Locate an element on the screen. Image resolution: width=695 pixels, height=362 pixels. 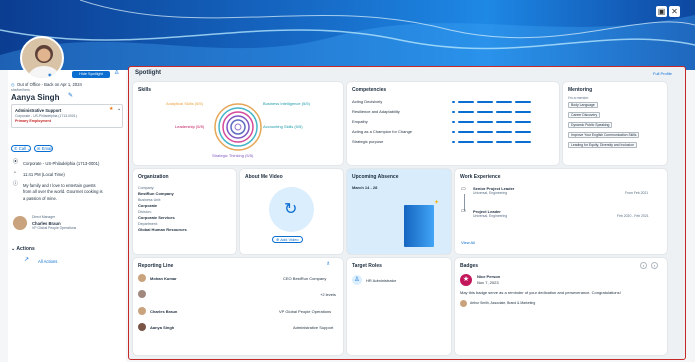
status-text: Out of Office - Back on Apr 1, 2024 is located at coordinates (49, 84).